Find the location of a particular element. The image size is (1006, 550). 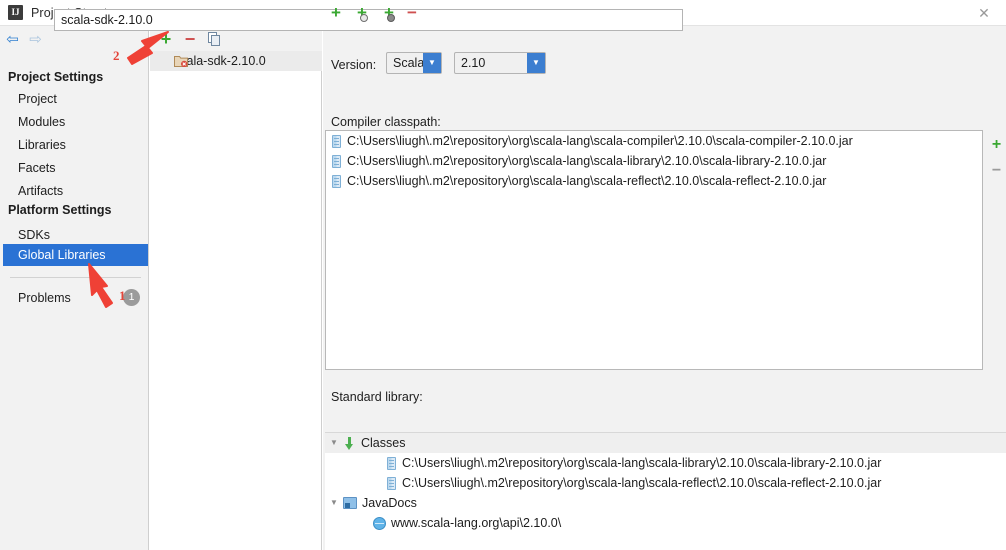

version-number-value: 2.10 is located at coordinates (473, 63).